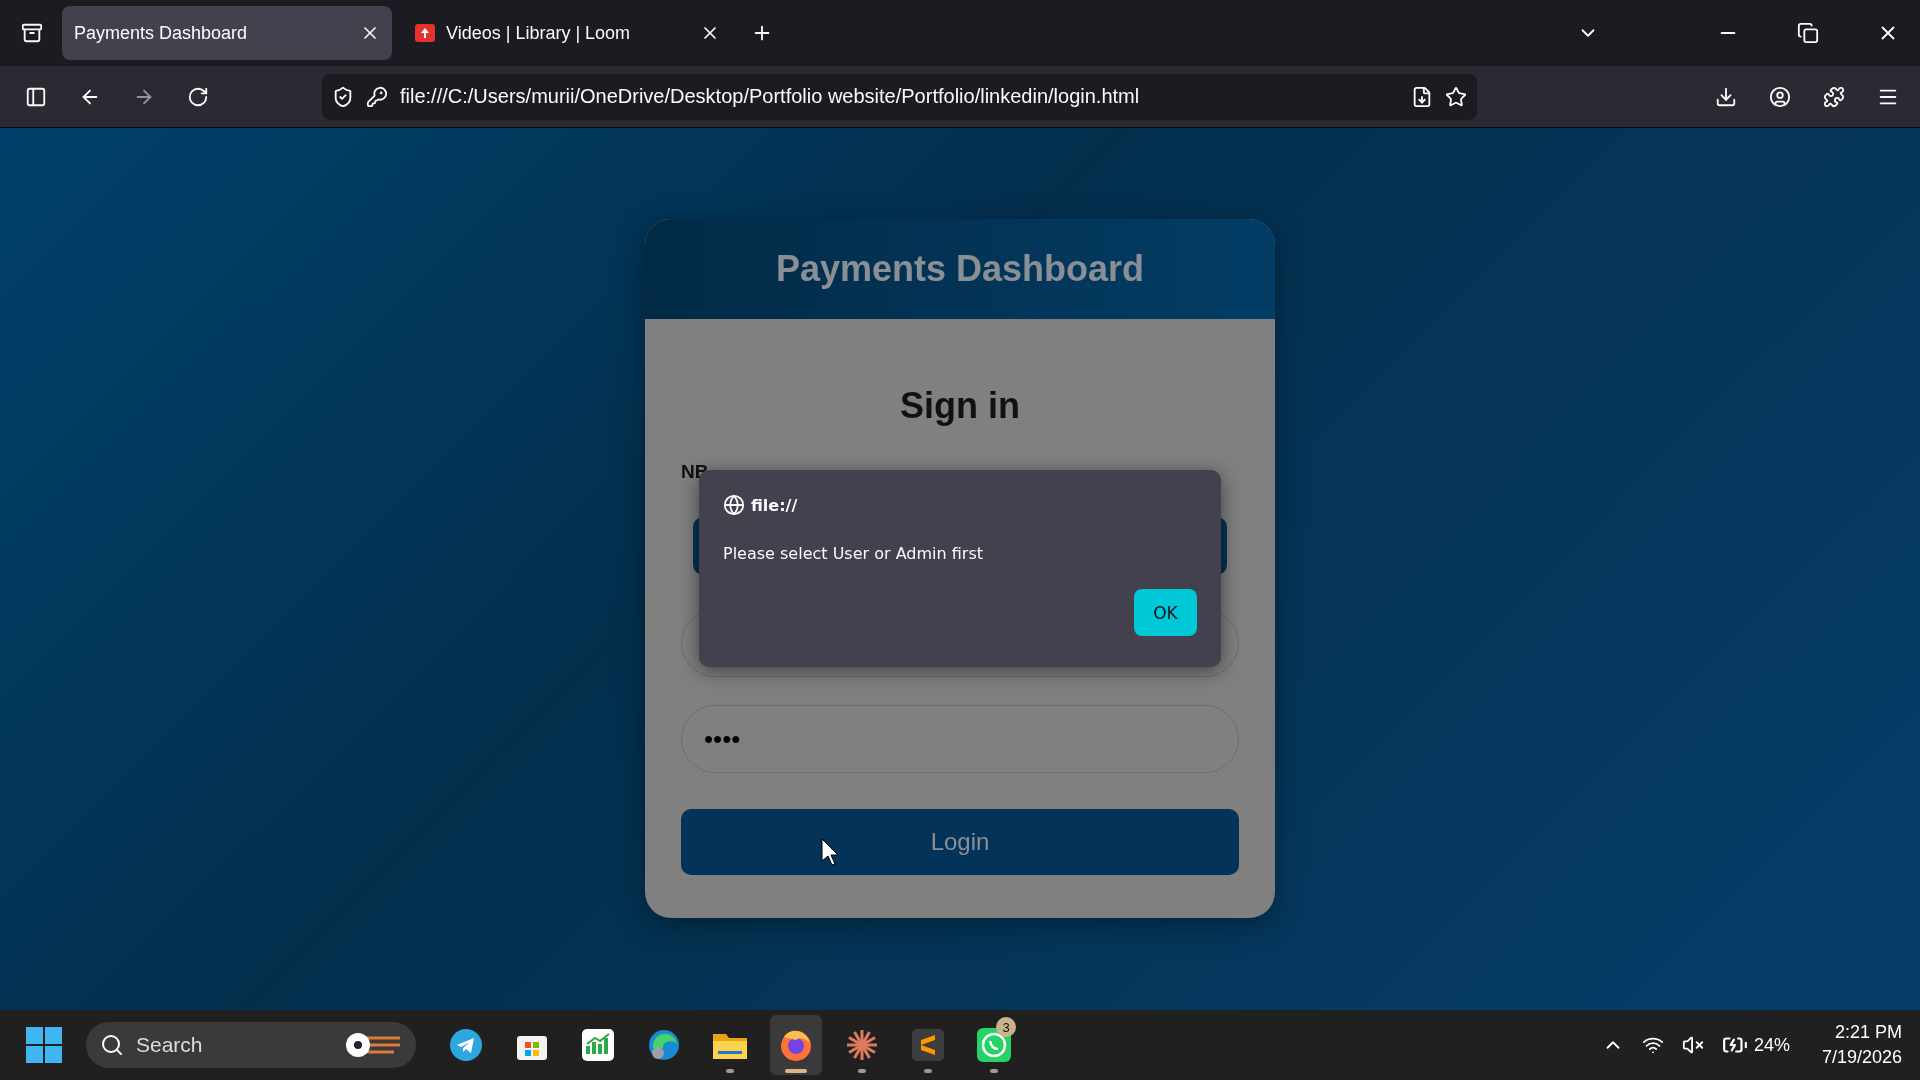 The image size is (1920, 1080). Describe the element at coordinates (960, 406) in the screenshot. I see `sign-in-heading: Sign in` at that location.